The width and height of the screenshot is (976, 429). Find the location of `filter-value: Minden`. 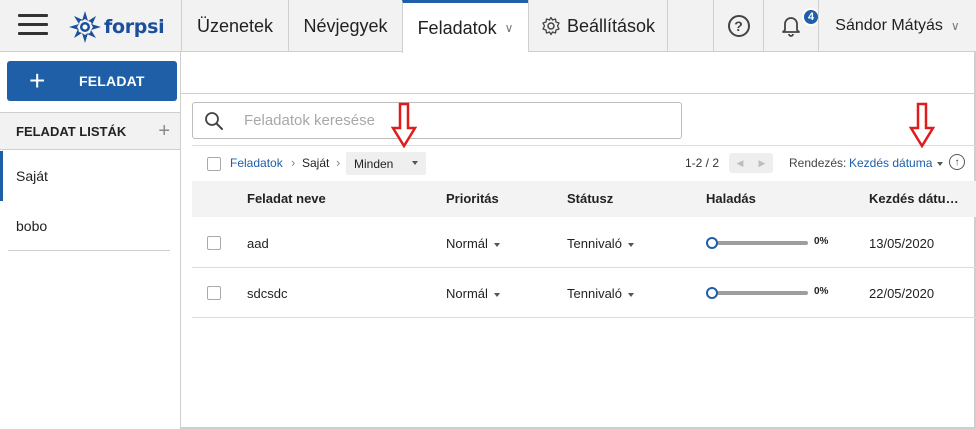

filter-value: Minden is located at coordinates (374, 163).